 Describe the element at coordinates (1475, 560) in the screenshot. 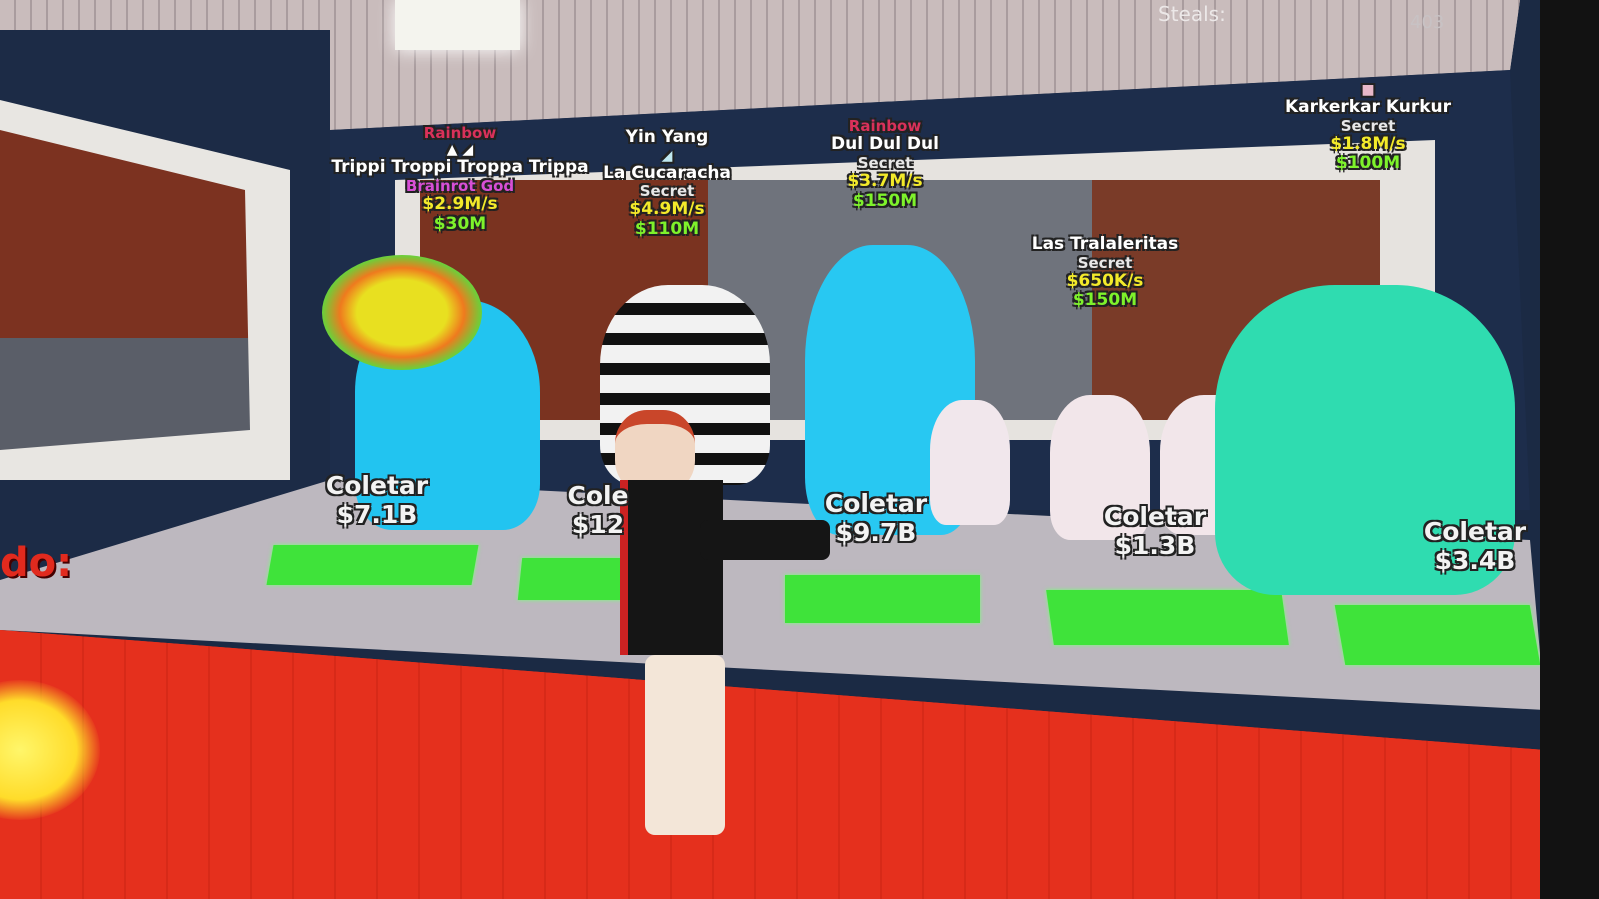

I see `collect-amount: $3.4B` at that location.